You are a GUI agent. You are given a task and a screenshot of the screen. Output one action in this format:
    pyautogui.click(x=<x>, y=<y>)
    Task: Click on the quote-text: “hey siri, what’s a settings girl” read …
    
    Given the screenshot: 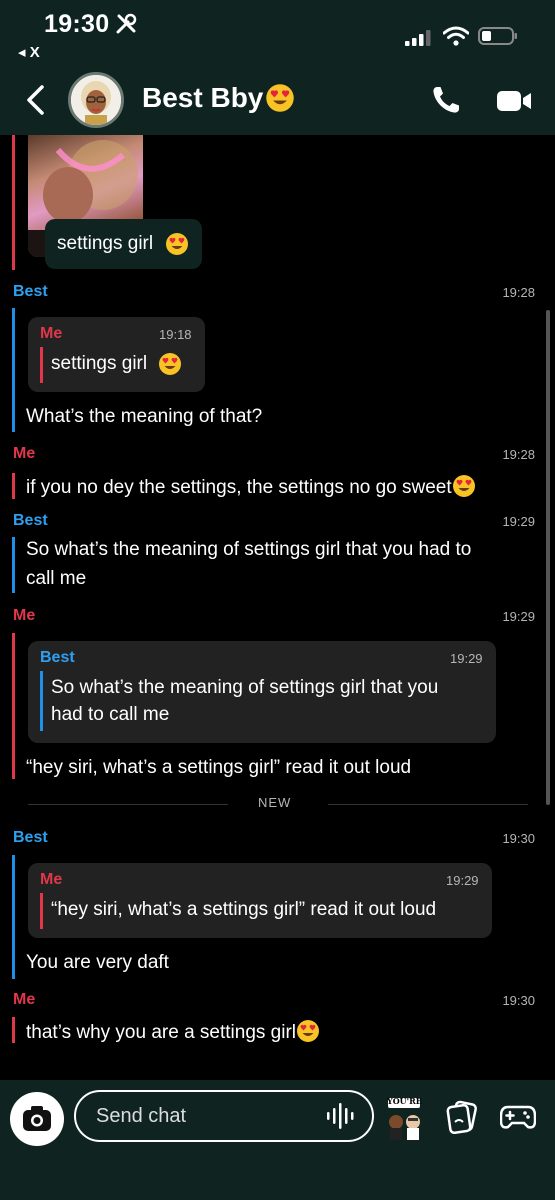 What is the action you would take?
    pyautogui.click(x=244, y=909)
    